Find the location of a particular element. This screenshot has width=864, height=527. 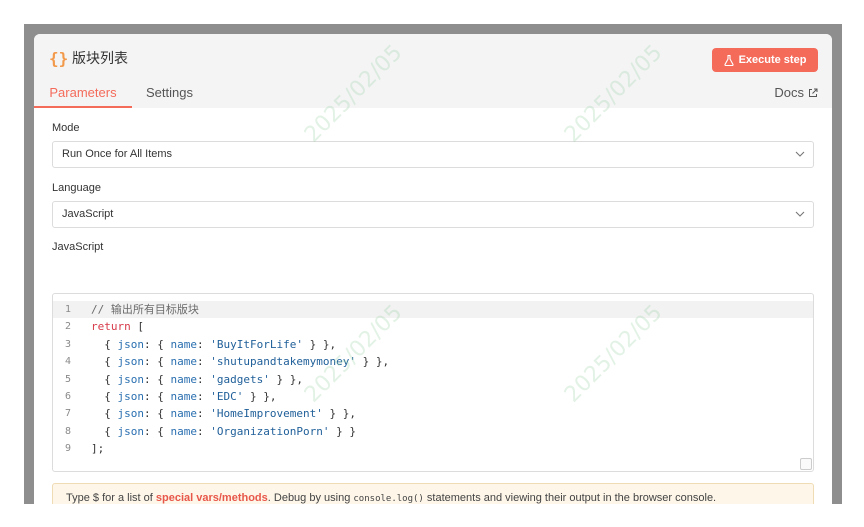

docs-link: Docs is located at coordinates (796, 93).